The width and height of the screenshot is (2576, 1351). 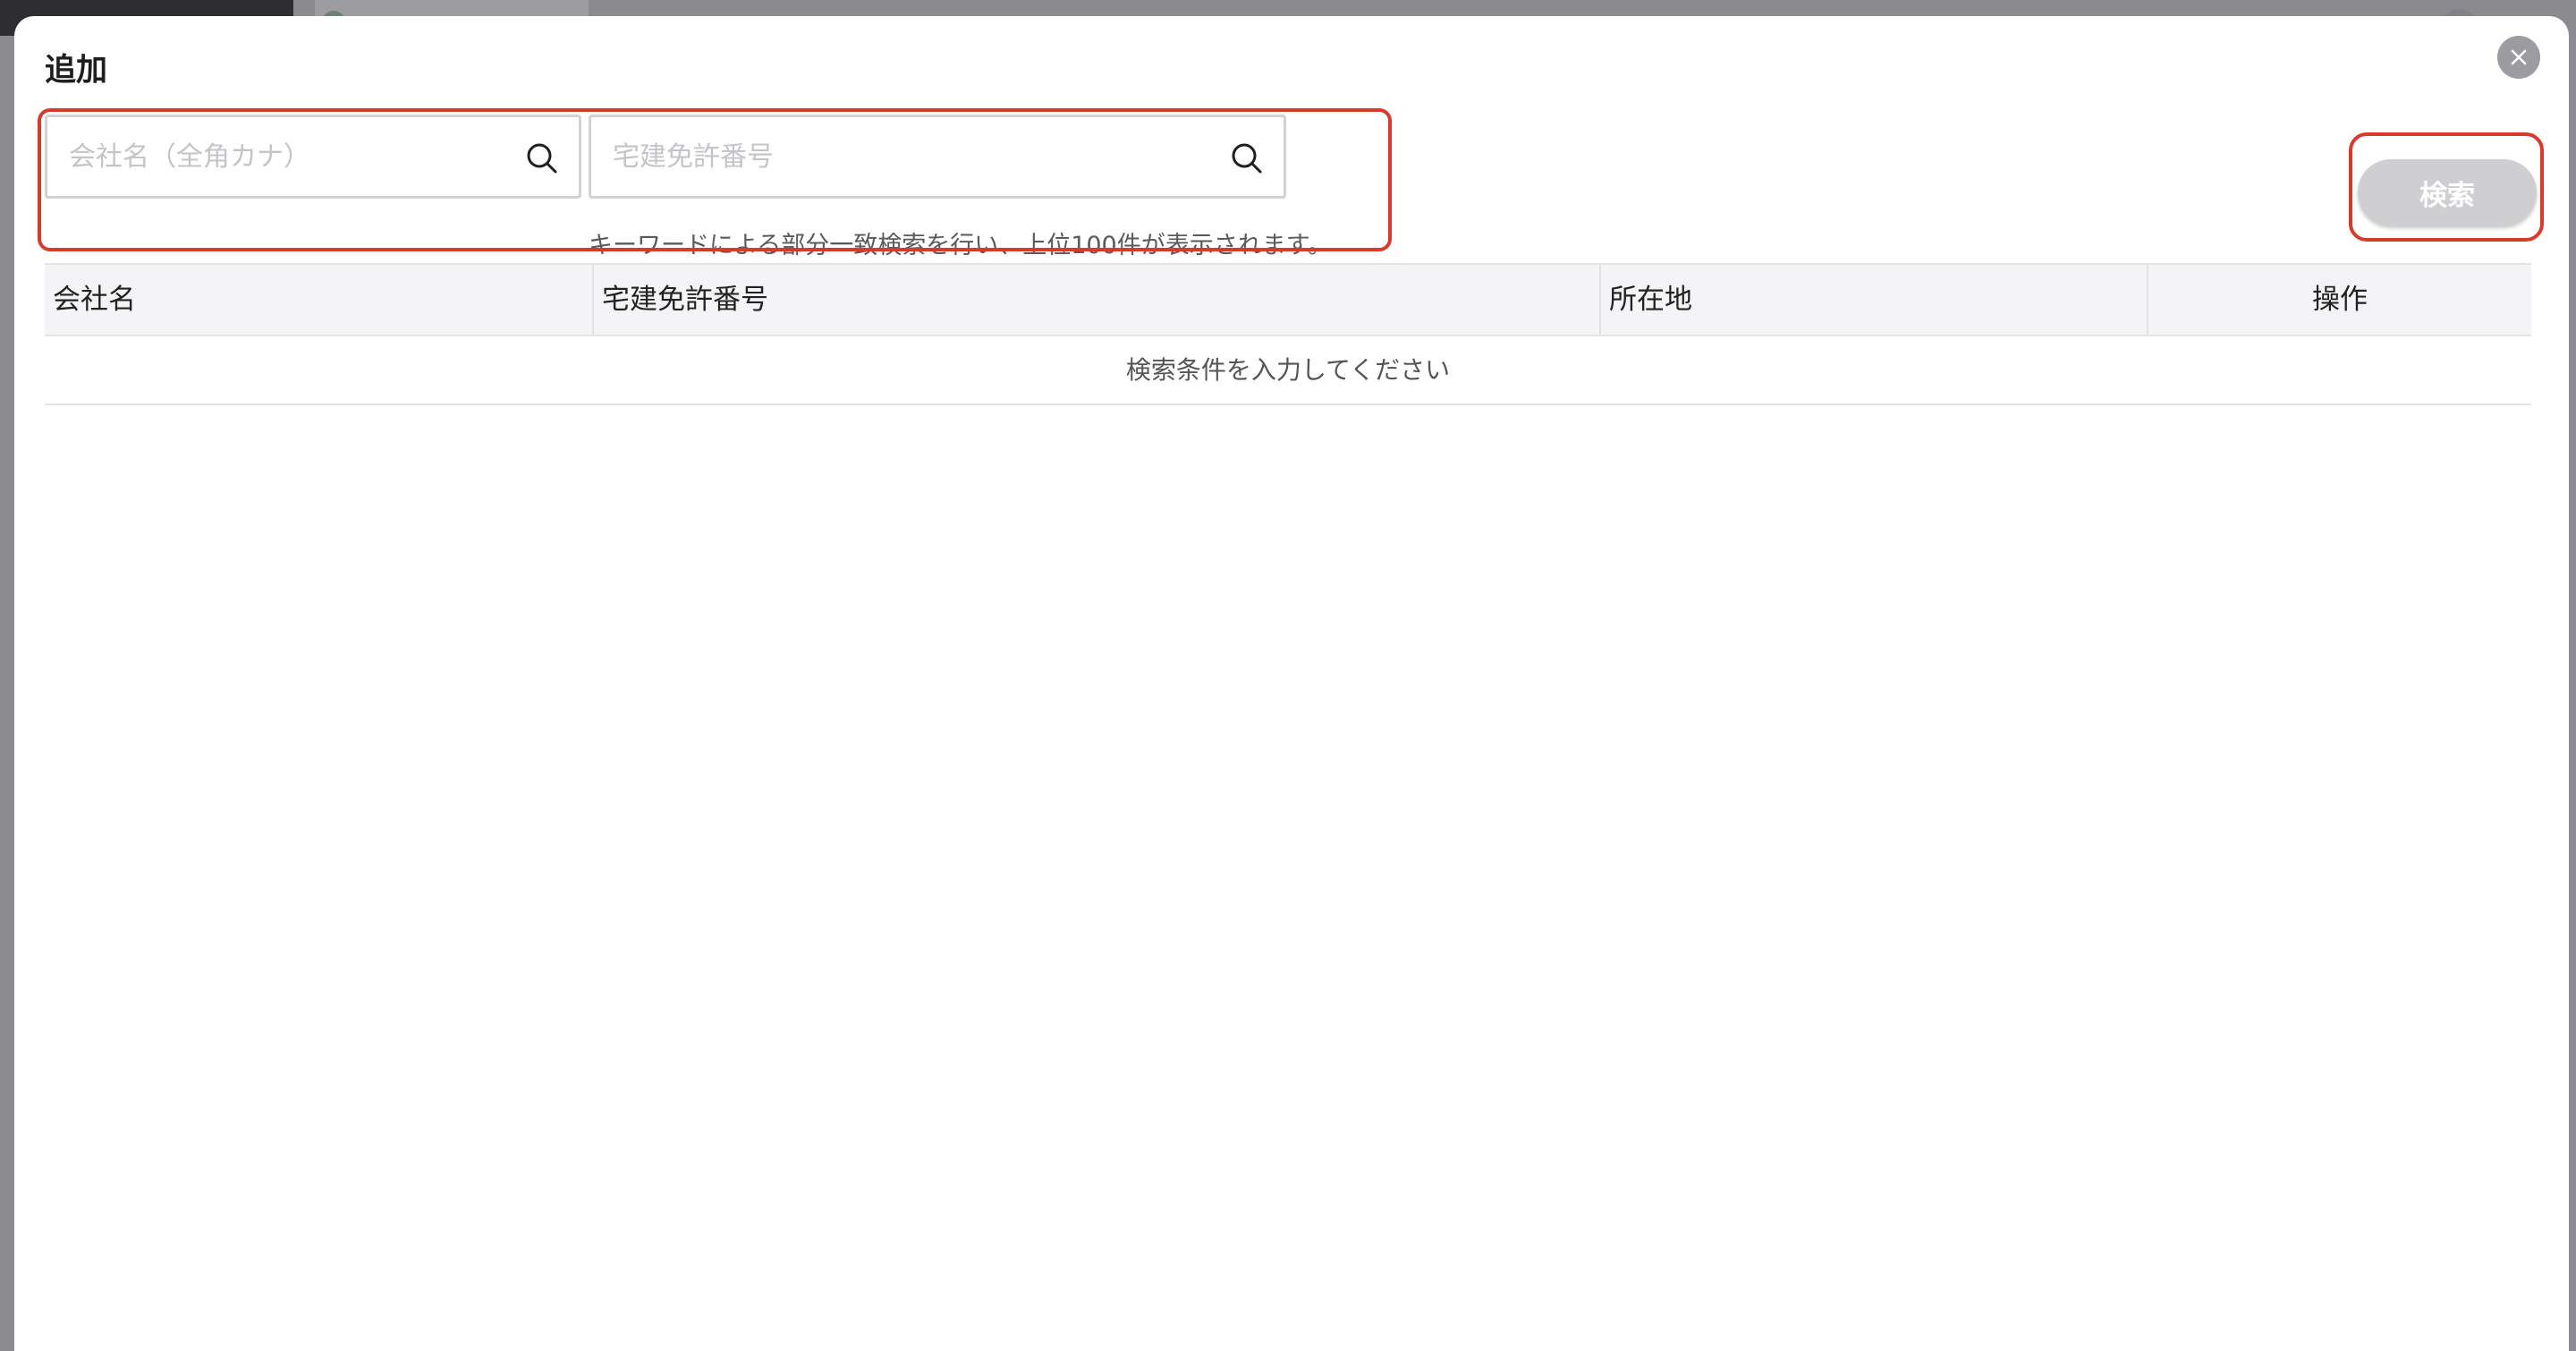 What do you see at coordinates (1288, 370) in the screenshot?
I see `empty-results-message: 検索条件を入力してください` at bounding box center [1288, 370].